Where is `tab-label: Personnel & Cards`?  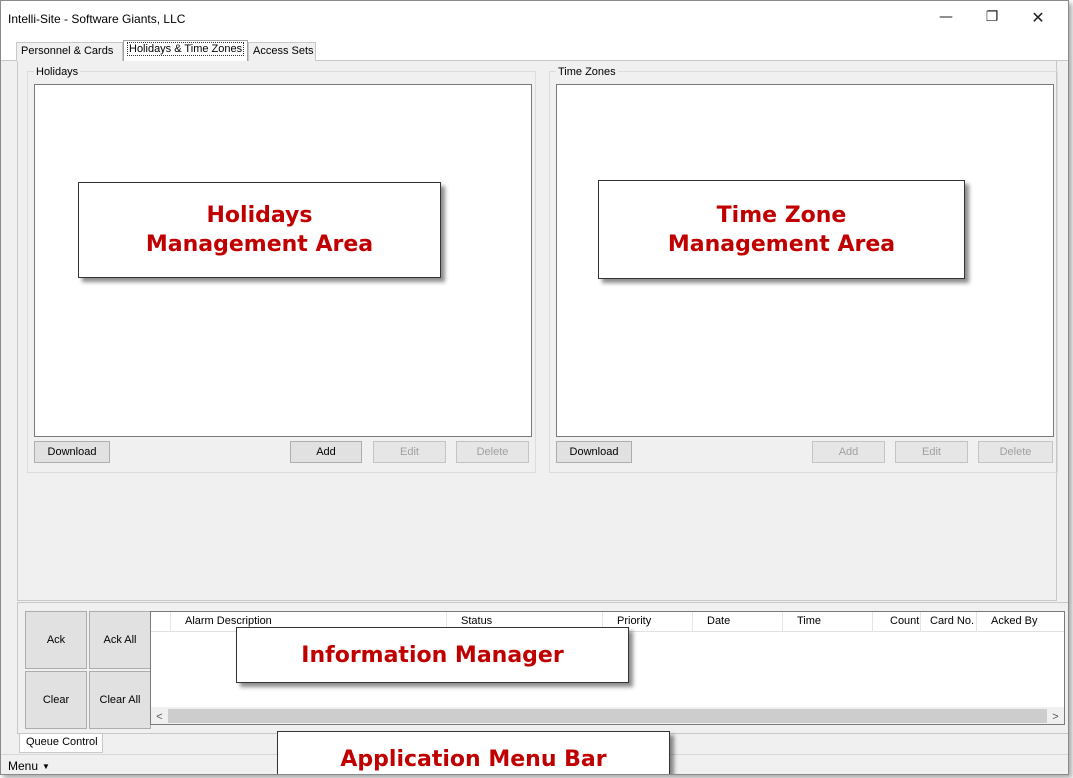 tab-label: Personnel & Cards is located at coordinates (67, 51).